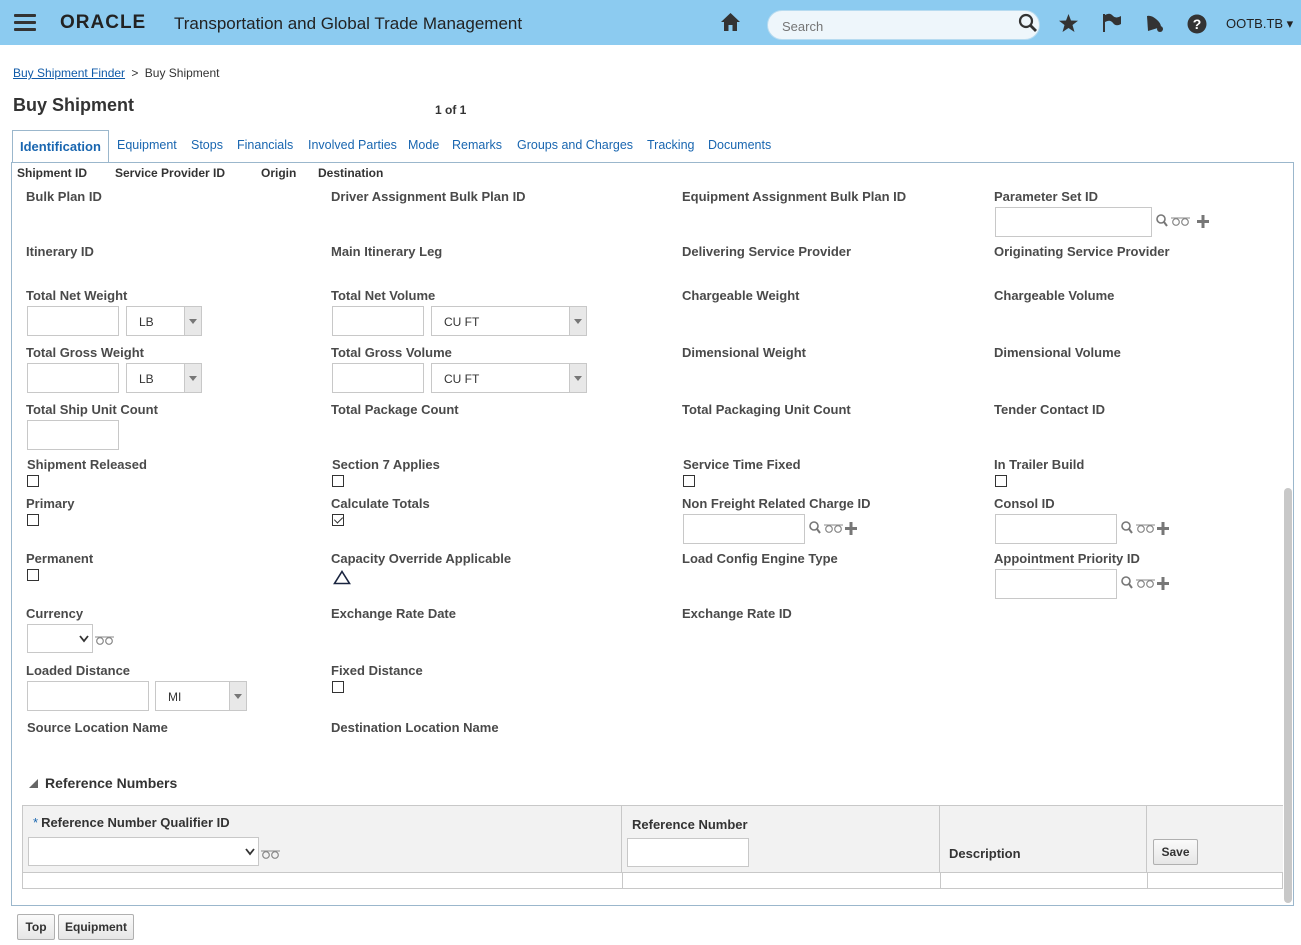 The height and width of the screenshot is (945, 1301). I want to click on tab-tracking: Tracking, so click(670, 145).